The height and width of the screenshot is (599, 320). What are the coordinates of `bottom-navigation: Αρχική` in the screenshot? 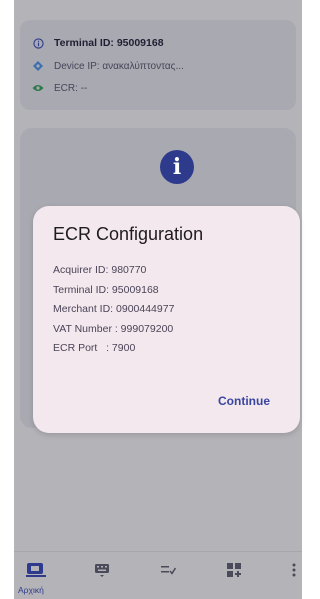 It's located at (158, 575).